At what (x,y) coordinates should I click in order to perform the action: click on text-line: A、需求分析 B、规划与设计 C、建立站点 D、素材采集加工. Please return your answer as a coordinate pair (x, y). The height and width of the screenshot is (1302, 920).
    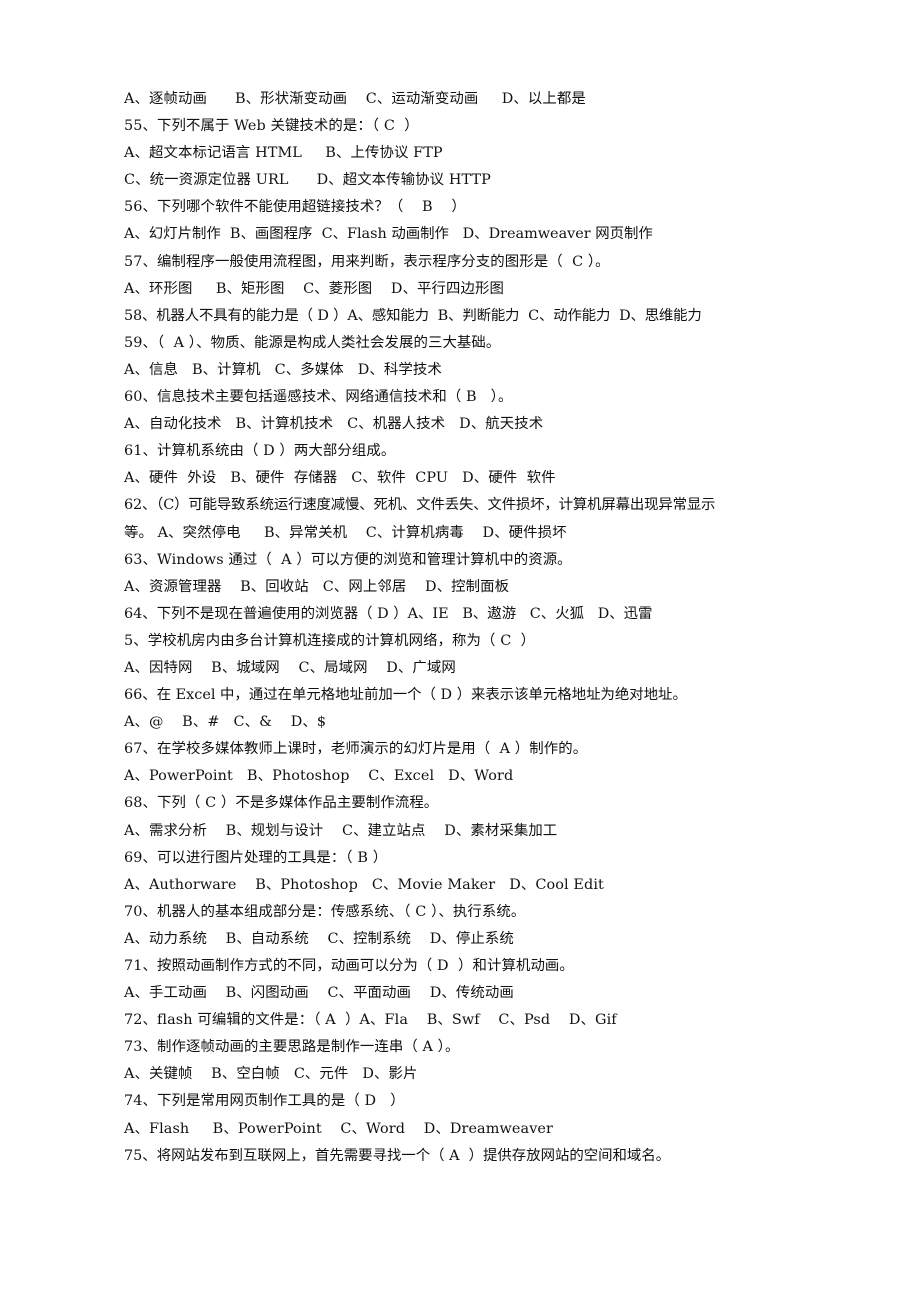
    Looking at the image, I should click on (341, 830).